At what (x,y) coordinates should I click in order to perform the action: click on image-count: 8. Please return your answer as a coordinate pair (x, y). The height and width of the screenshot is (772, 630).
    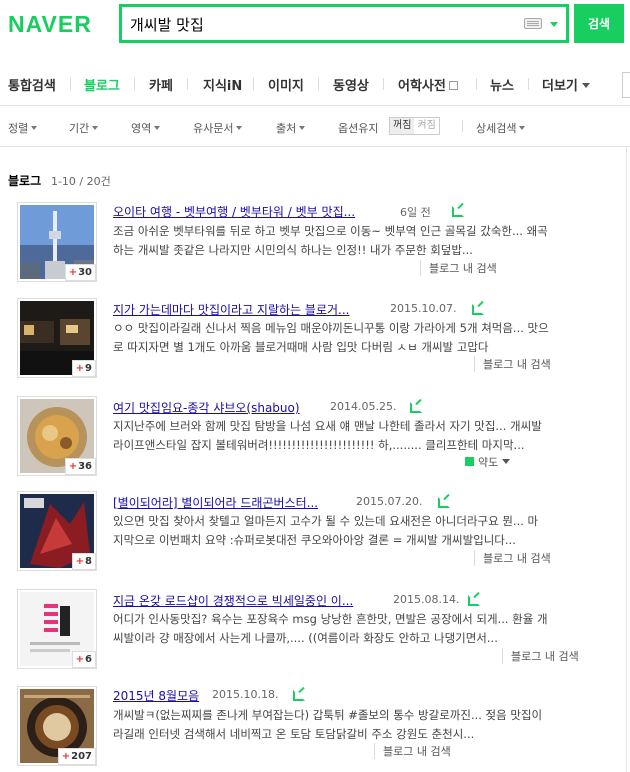
    Looking at the image, I should click on (88, 561).